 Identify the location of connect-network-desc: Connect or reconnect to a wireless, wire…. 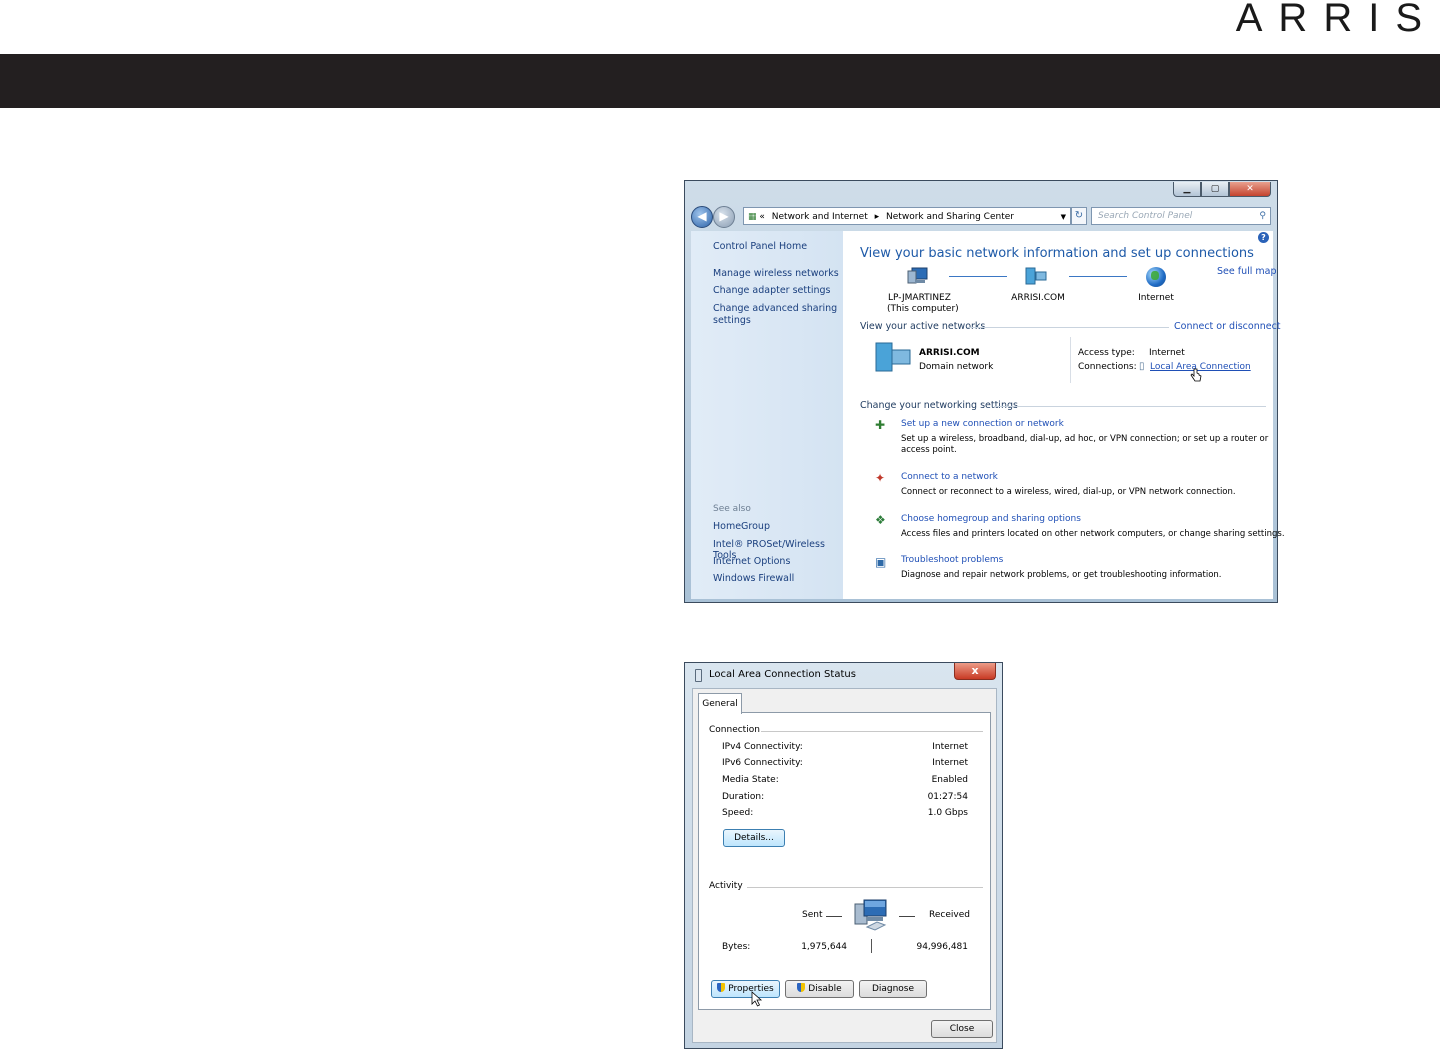
(1068, 492).